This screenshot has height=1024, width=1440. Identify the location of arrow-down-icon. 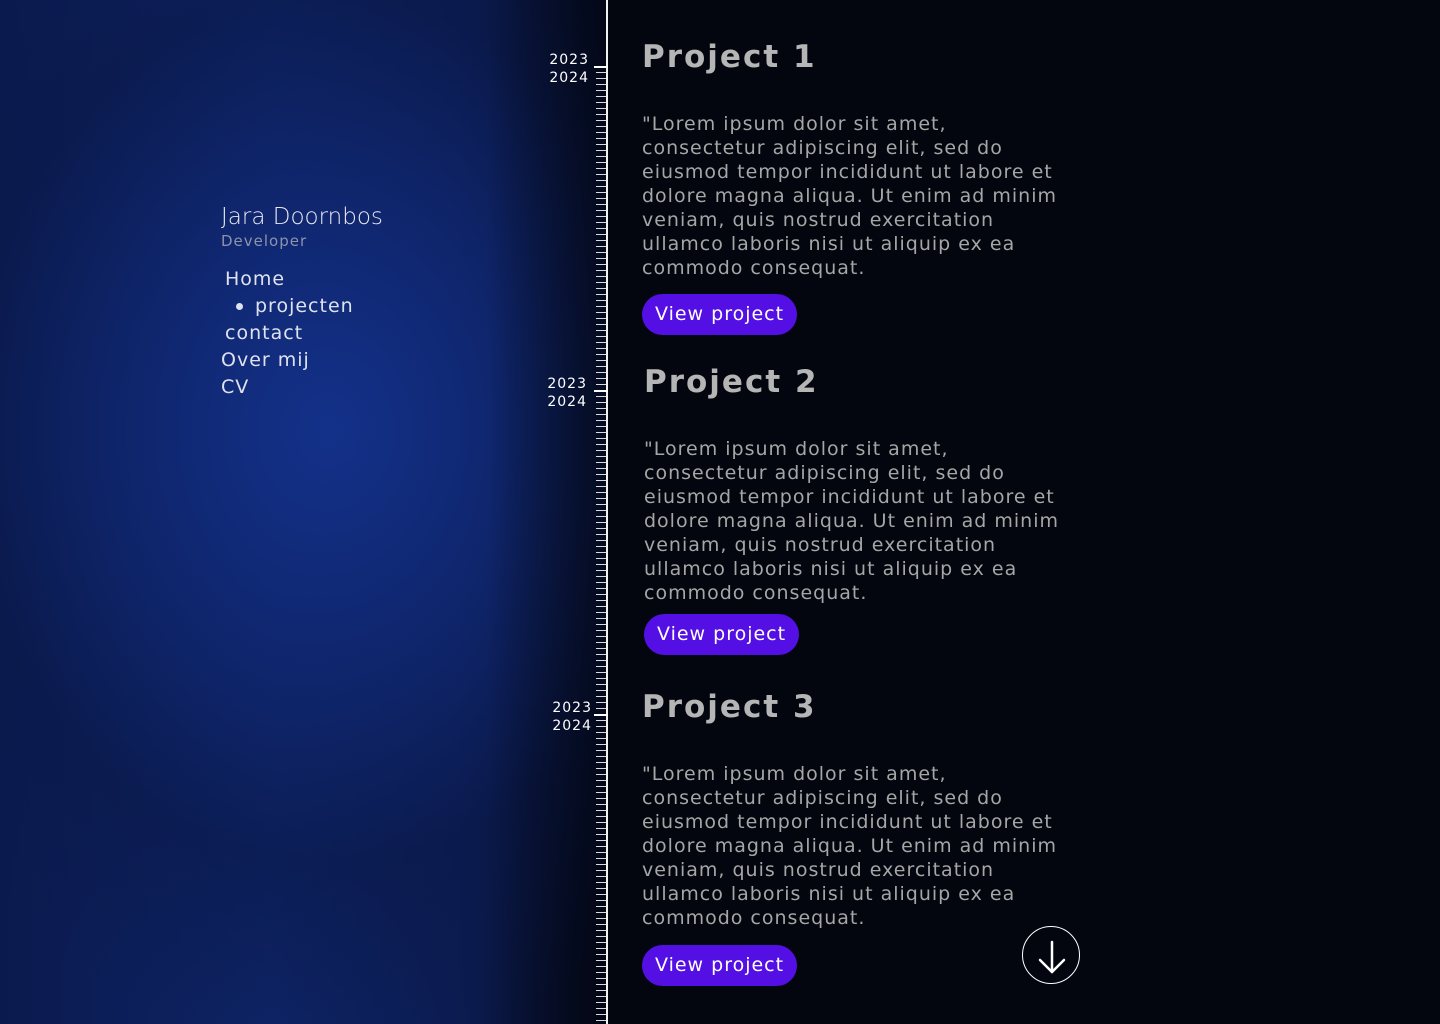
(1051, 956).